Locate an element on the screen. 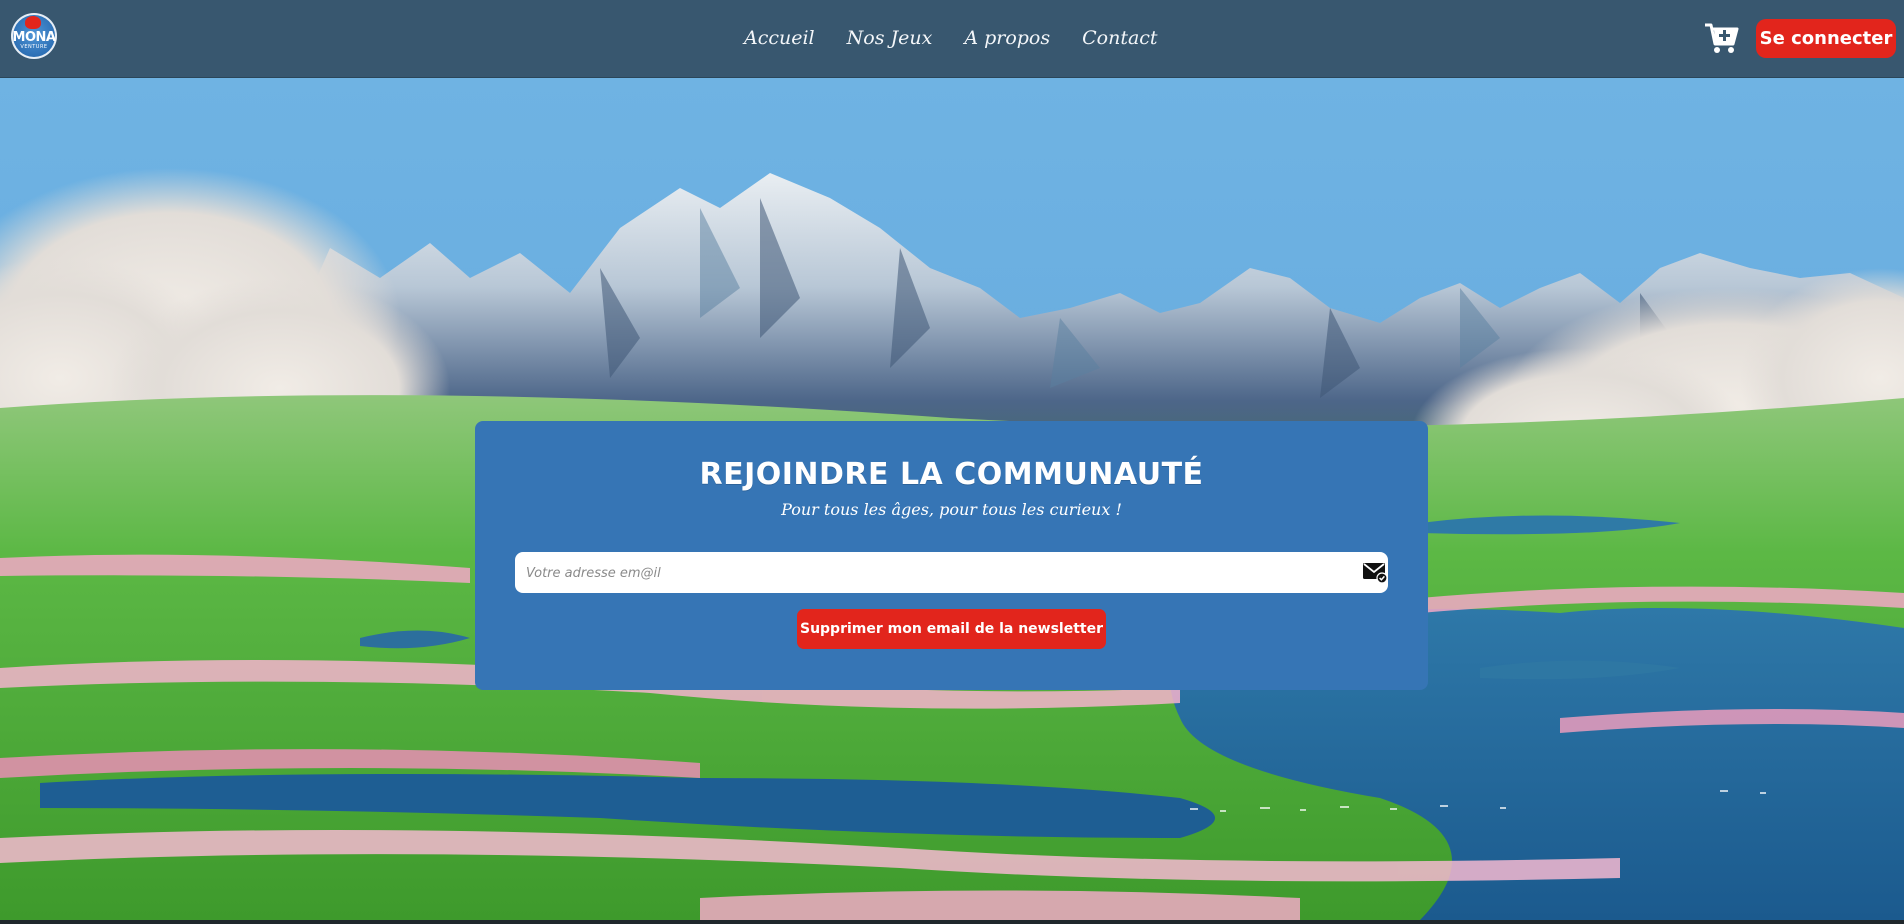 The image size is (1904, 924). cart-plus-icon is located at coordinates (1721, 38).